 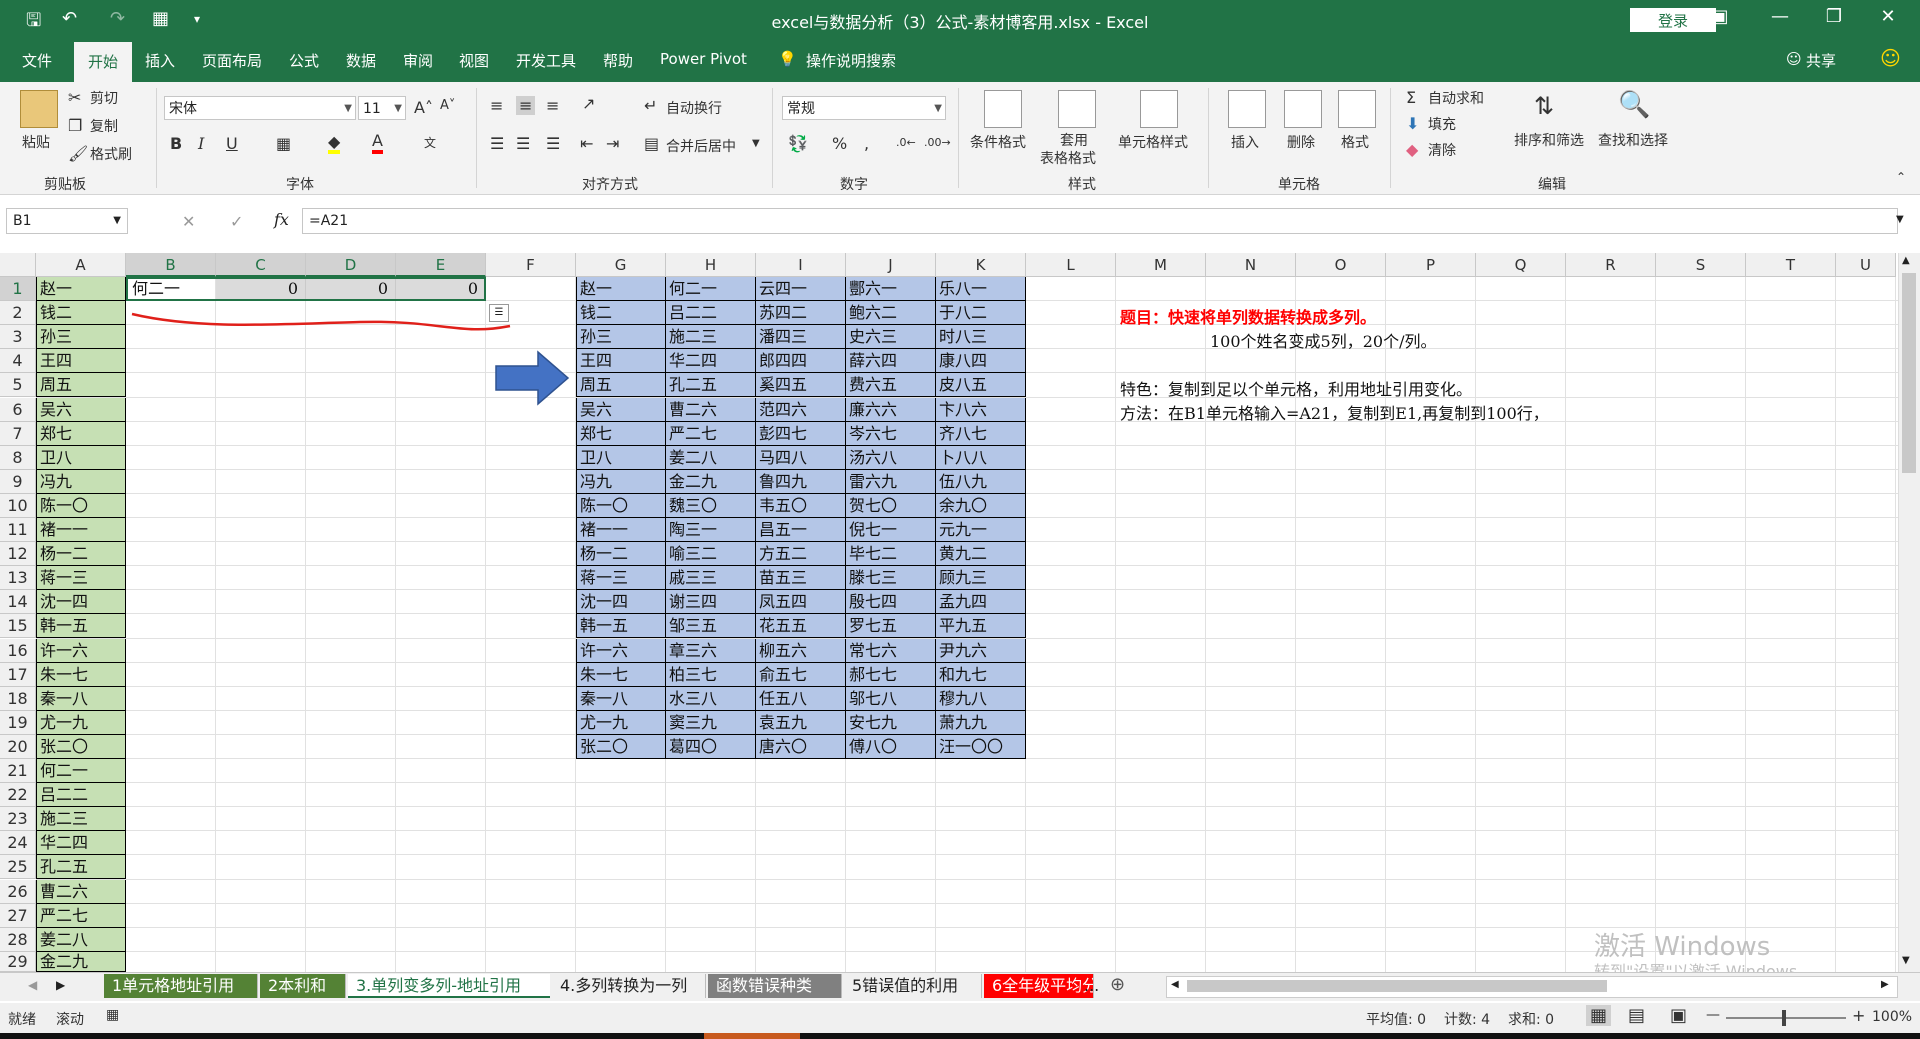 I want to click on column-header-M: M, so click(x=1161, y=265).